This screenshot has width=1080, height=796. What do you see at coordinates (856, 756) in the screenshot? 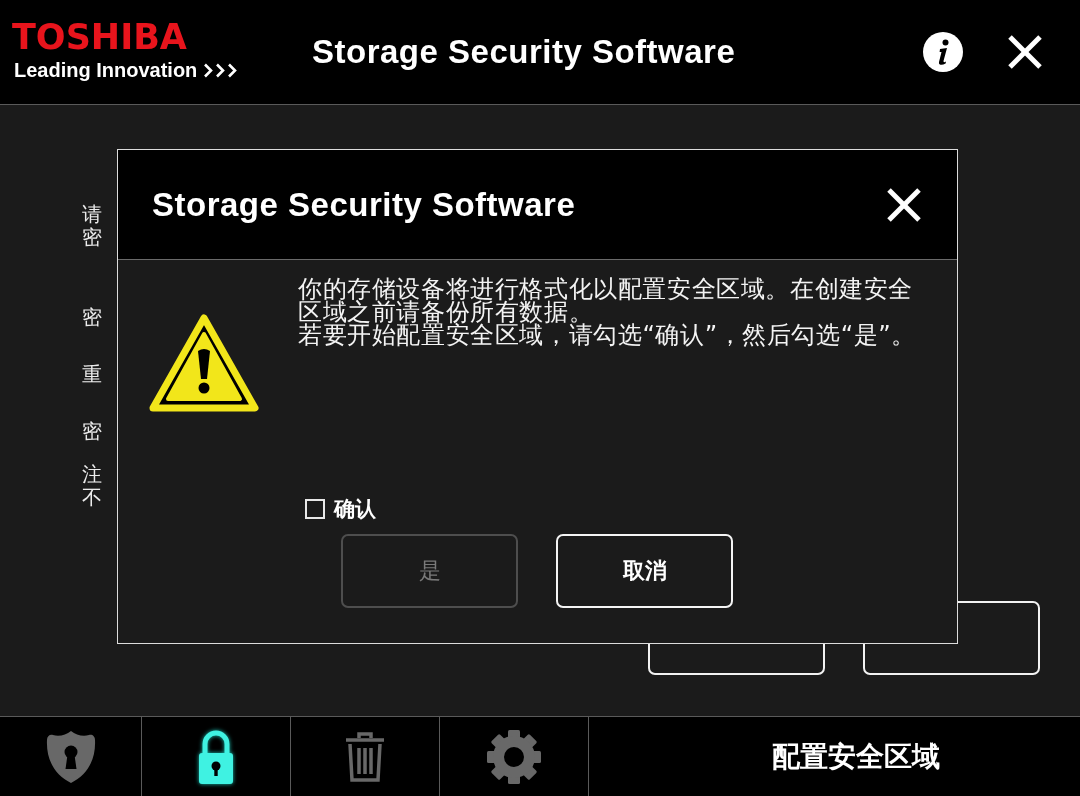
I see `section-title: 配置安全区域` at bounding box center [856, 756].